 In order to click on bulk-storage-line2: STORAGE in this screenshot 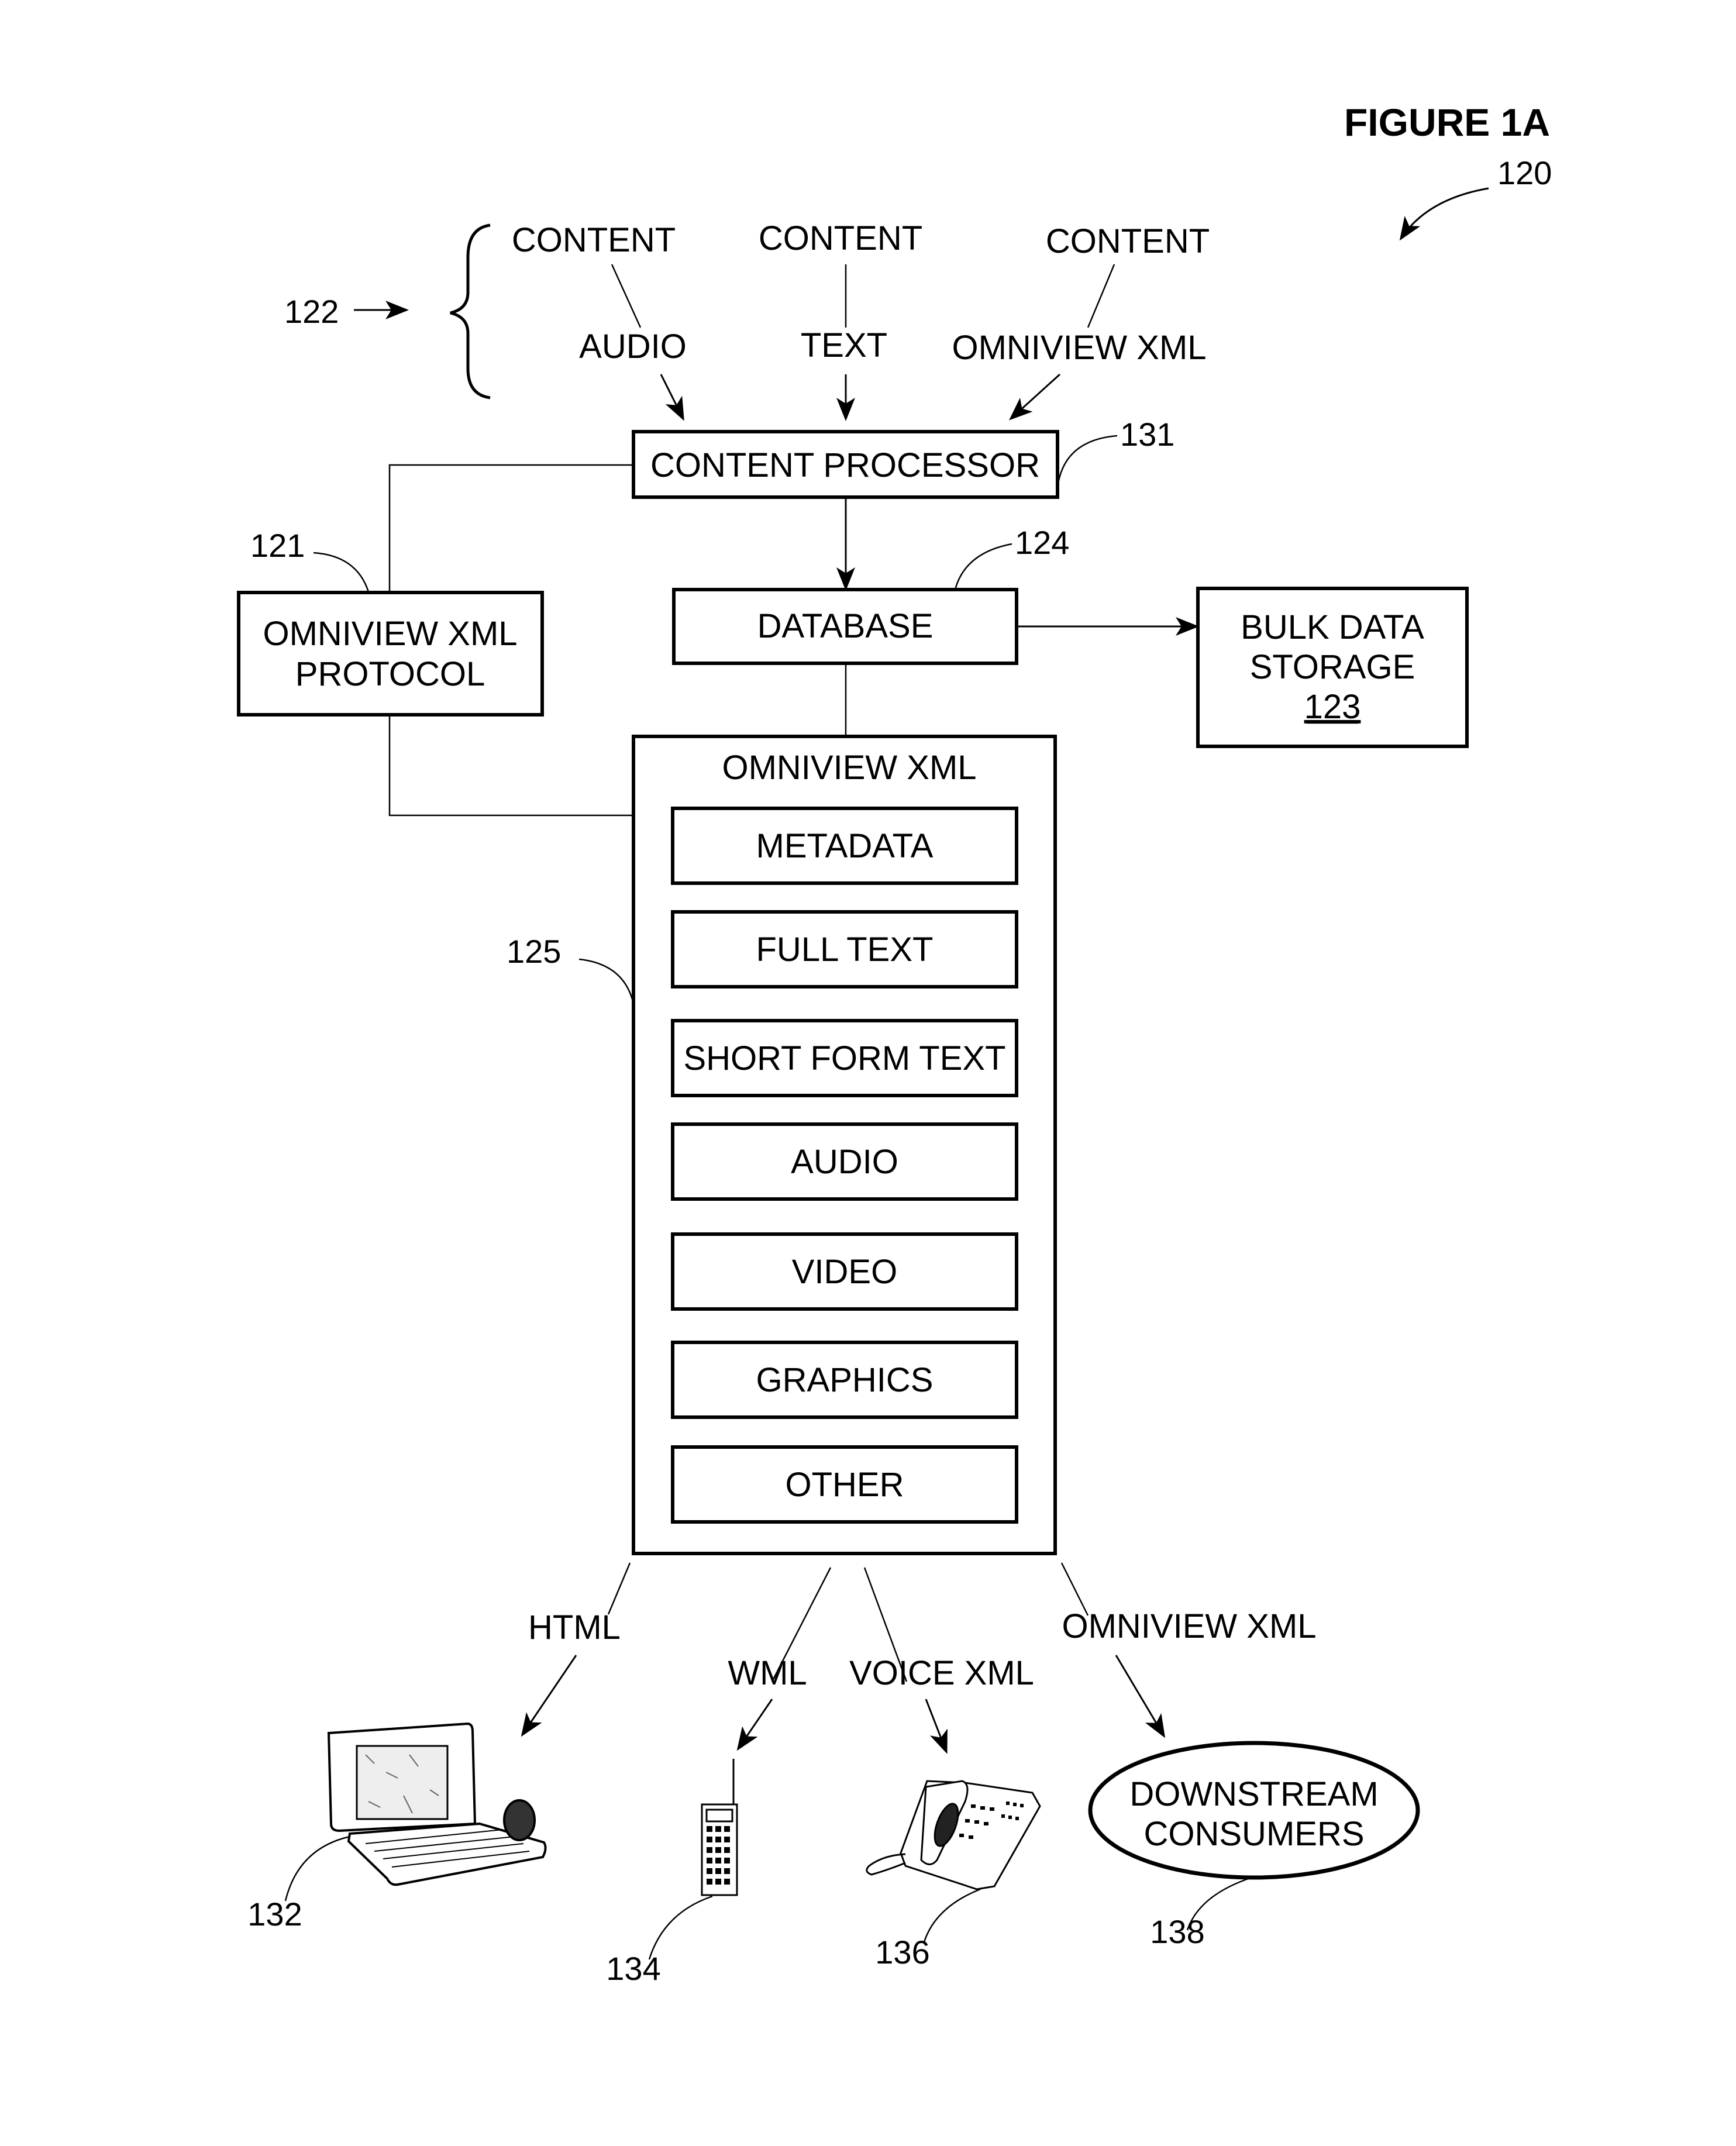, I will do `click(1332, 667)`.